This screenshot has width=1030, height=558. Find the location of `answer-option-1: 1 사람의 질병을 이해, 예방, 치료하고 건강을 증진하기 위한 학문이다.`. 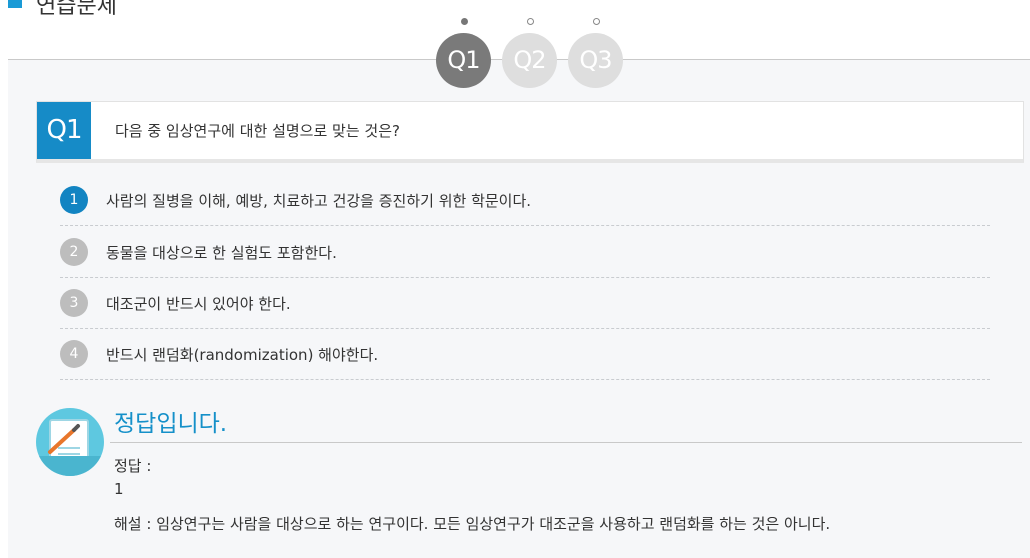

answer-option-1: 1 사람의 질병을 이해, 예방, 치료하고 건강을 증진하기 위한 학문이다. is located at coordinates (525, 200).